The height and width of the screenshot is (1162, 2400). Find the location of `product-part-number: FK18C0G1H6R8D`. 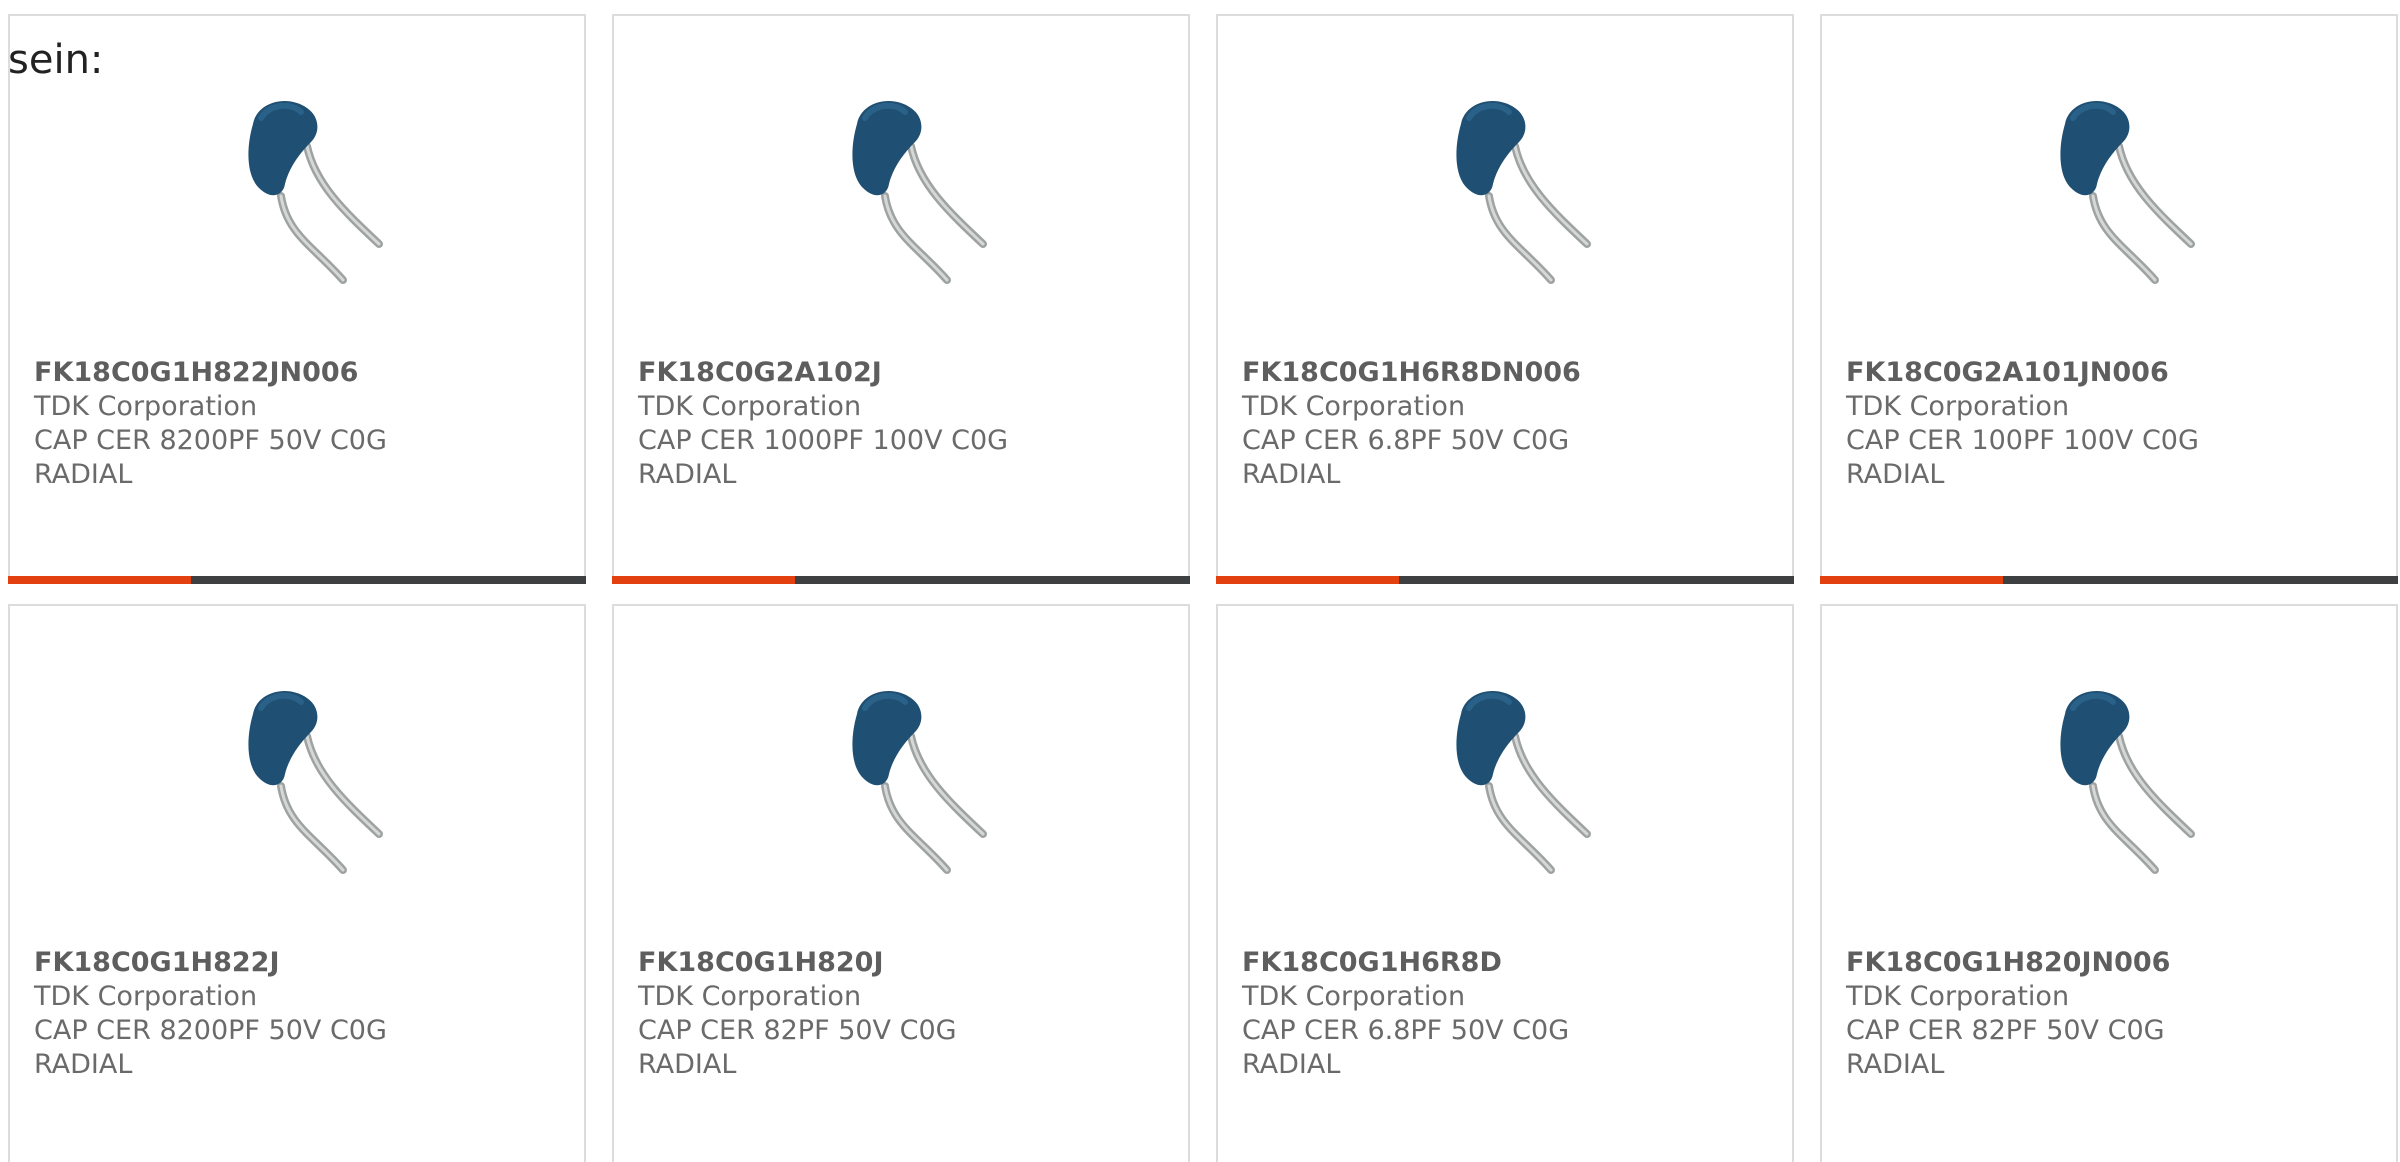

product-part-number: FK18C0G1H6R8D is located at coordinates (1442, 963).